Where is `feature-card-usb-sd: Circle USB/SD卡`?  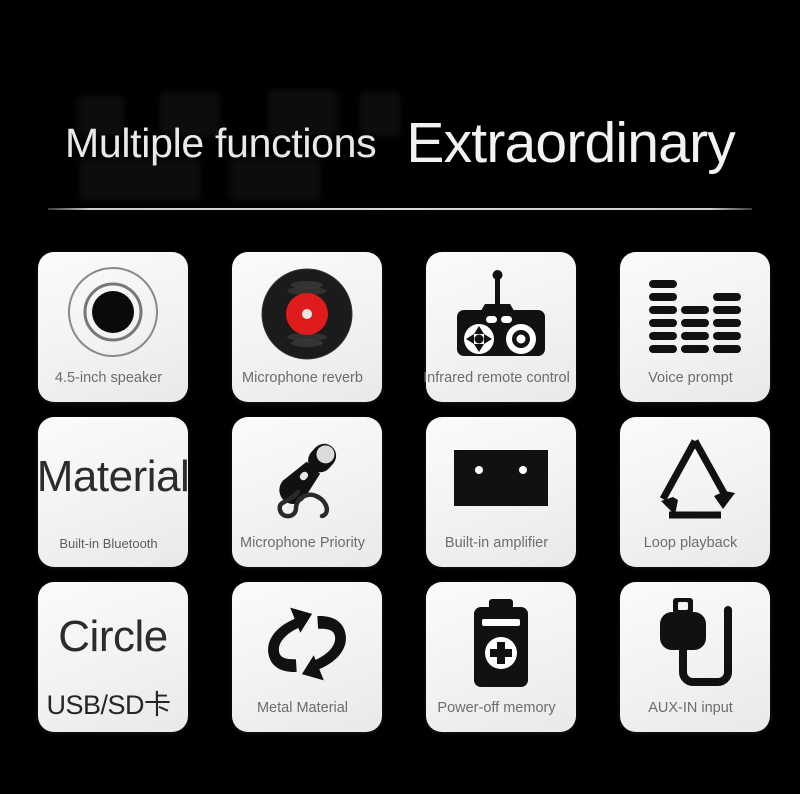
feature-card-usb-sd: Circle USB/SD卡 is located at coordinates (113, 657).